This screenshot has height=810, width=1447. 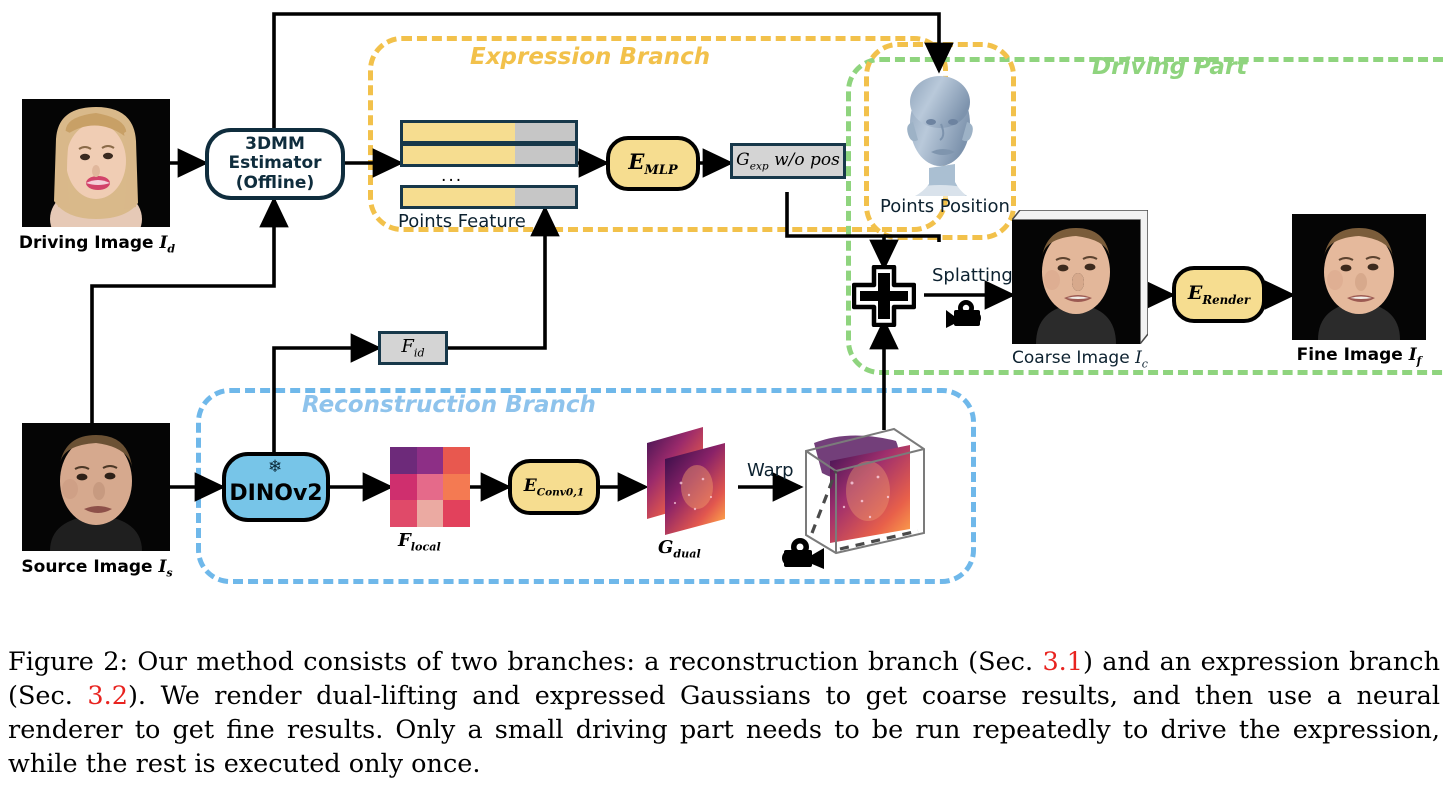 What do you see at coordinates (1079, 278) in the screenshot?
I see `coarse-image-thumbnail` at bounding box center [1079, 278].